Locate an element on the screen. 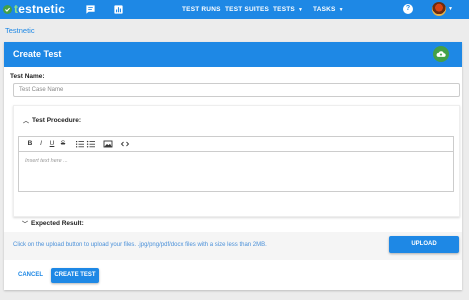  breadcrumb: Testnetic is located at coordinates (20, 30).